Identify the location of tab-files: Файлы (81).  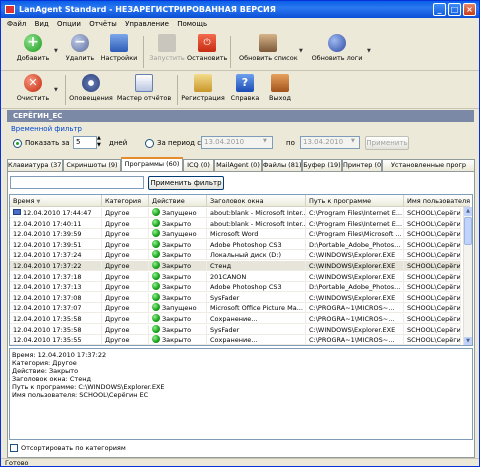
(282, 165).